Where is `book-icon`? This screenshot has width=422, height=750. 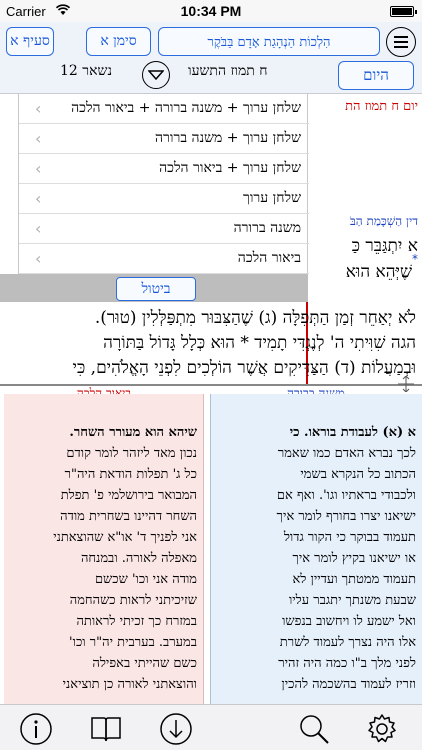
book-icon is located at coordinates (106, 729).